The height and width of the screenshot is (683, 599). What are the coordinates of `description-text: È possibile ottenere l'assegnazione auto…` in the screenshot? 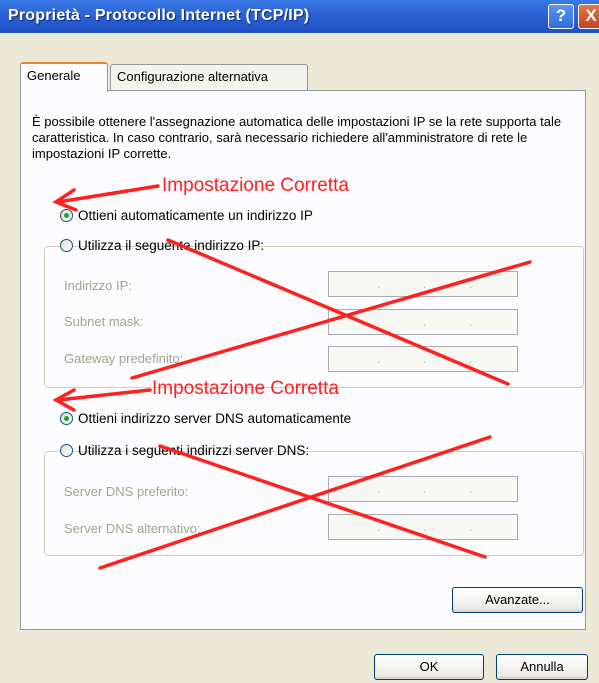 It's located at (297, 137).